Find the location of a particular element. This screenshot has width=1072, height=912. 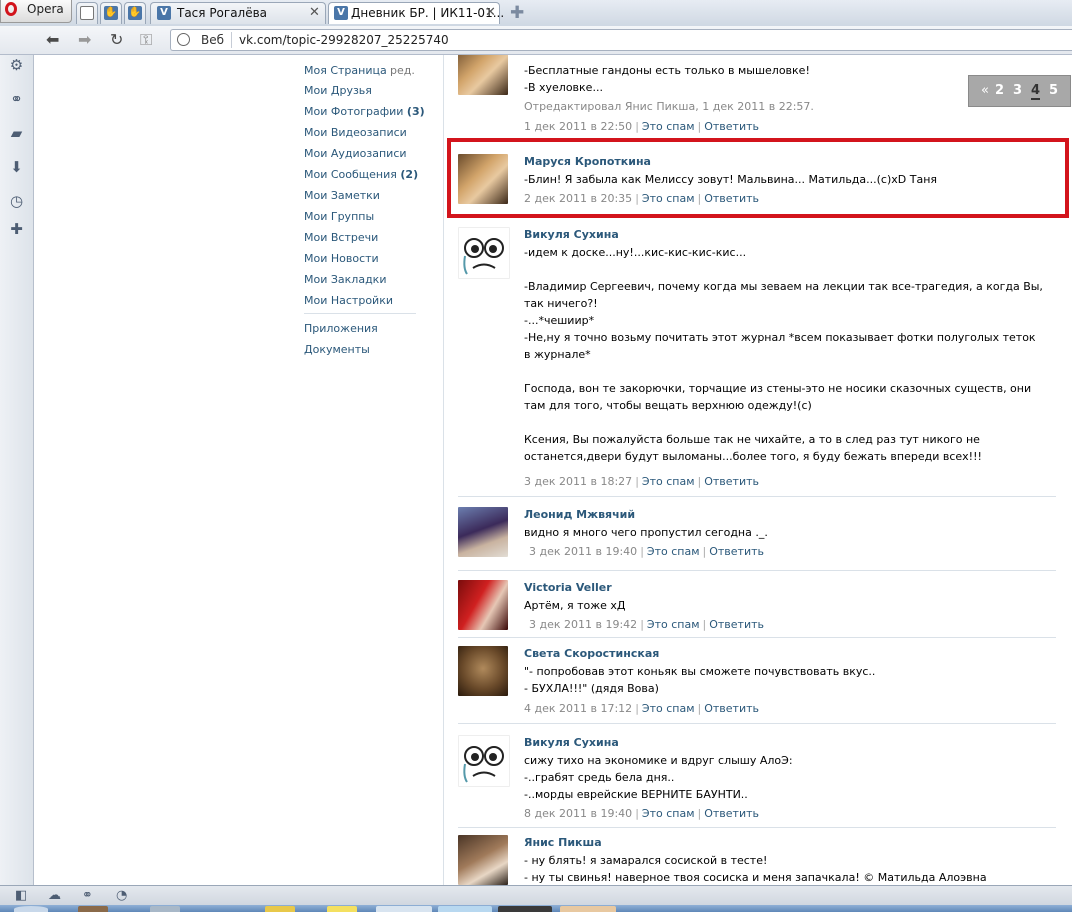

sidebar-item-notes: Мои Заметки is located at coordinates (342, 195).